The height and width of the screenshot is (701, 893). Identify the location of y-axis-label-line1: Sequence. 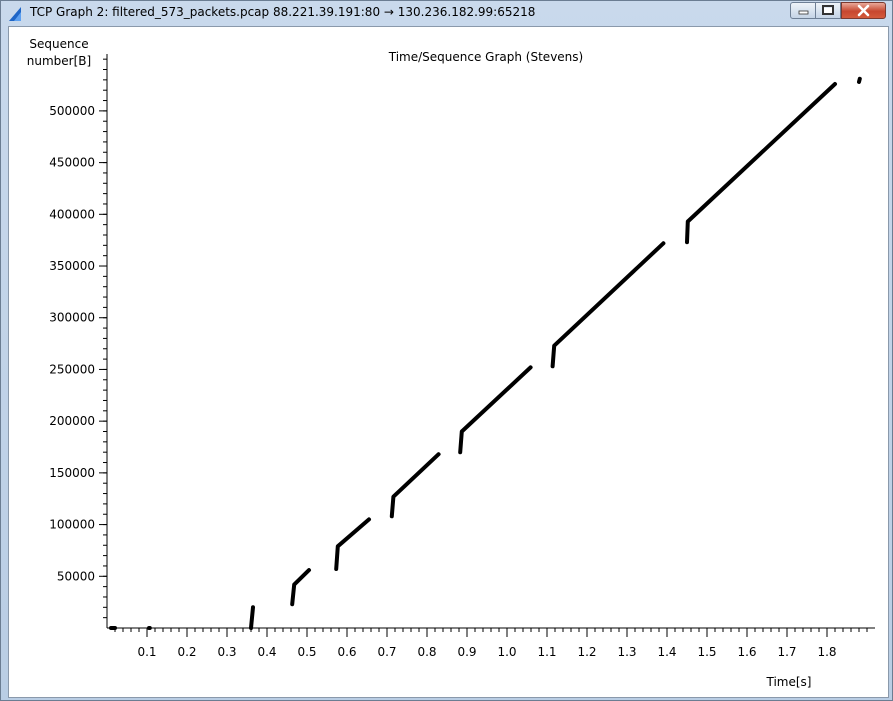
(58, 44).